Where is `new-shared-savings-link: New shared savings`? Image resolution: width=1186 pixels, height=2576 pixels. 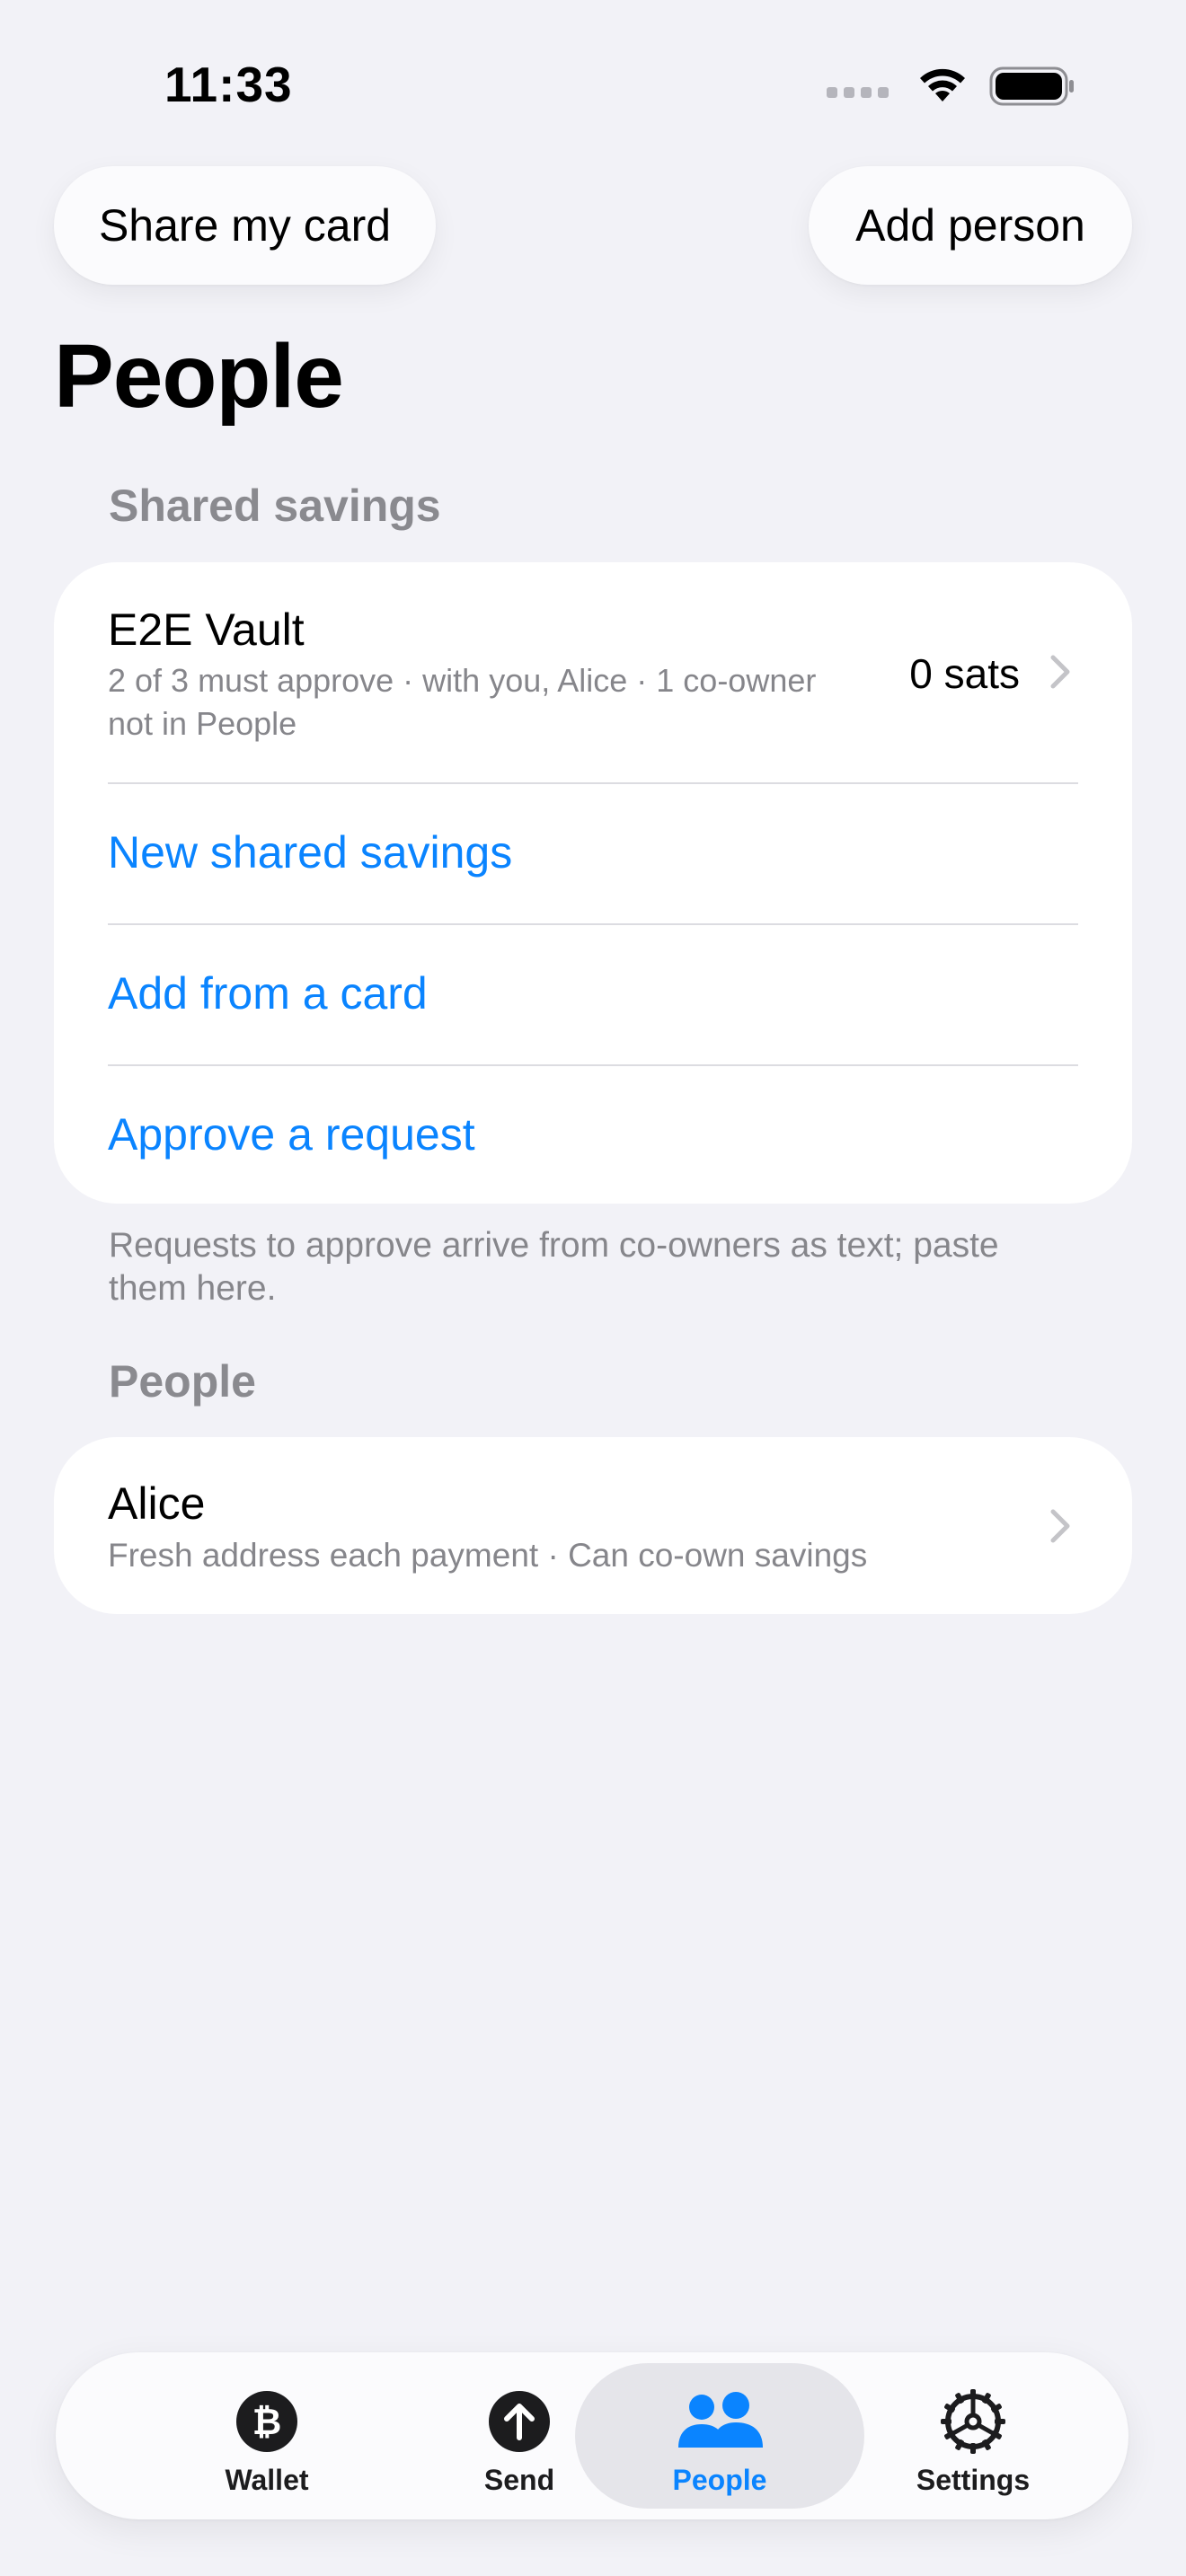 new-shared-savings-link: New shared savings is located at coordinates (310, 852).